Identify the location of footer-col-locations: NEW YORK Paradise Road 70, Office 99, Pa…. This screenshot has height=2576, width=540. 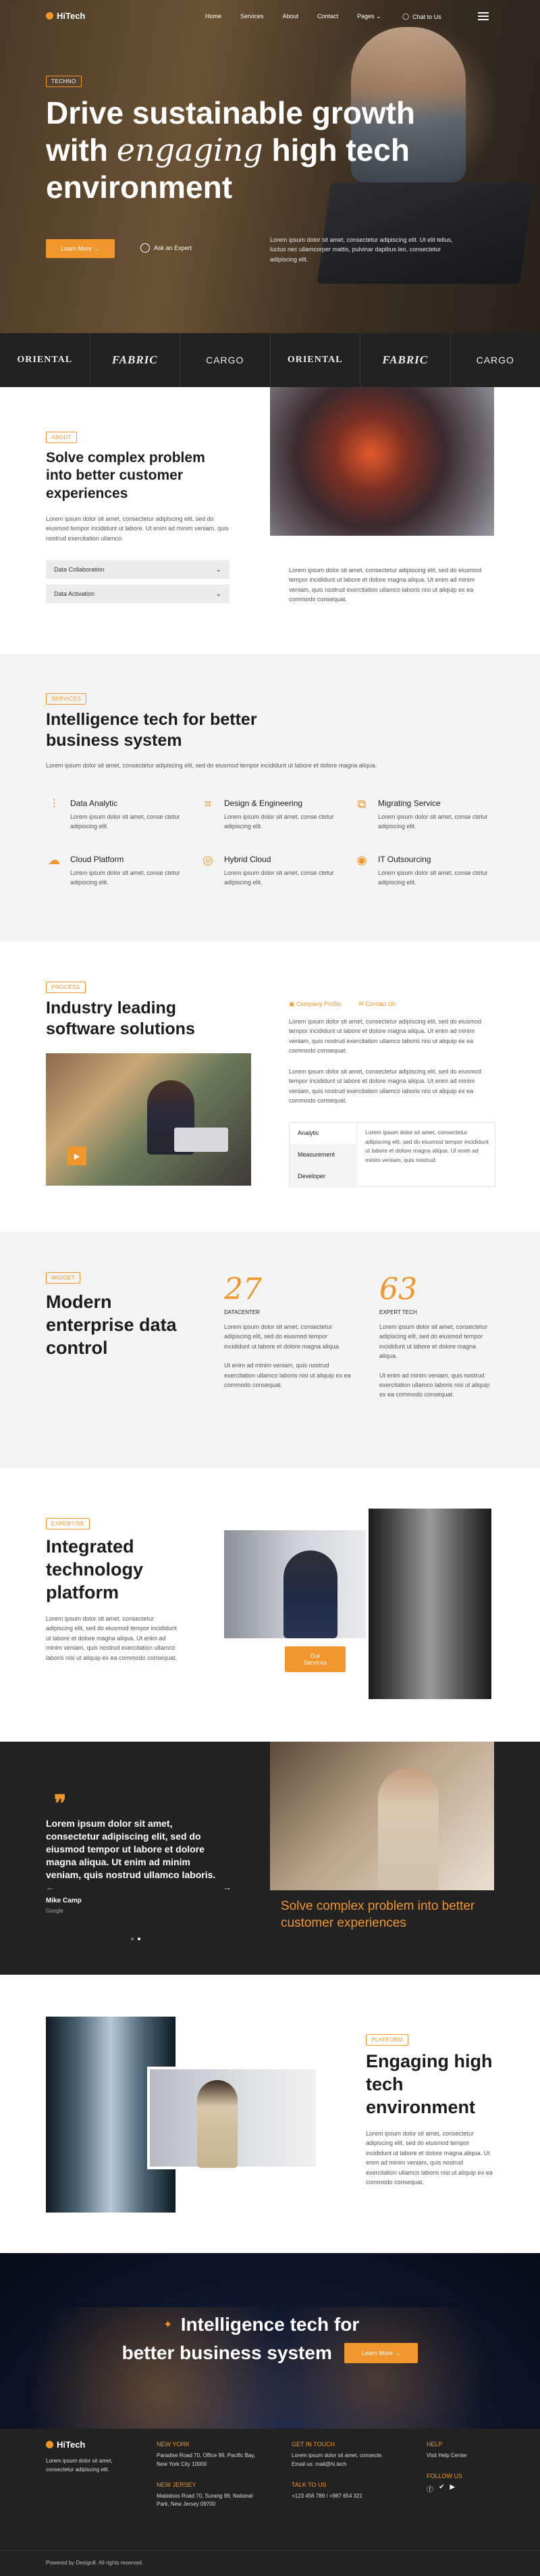
(211, 2475).